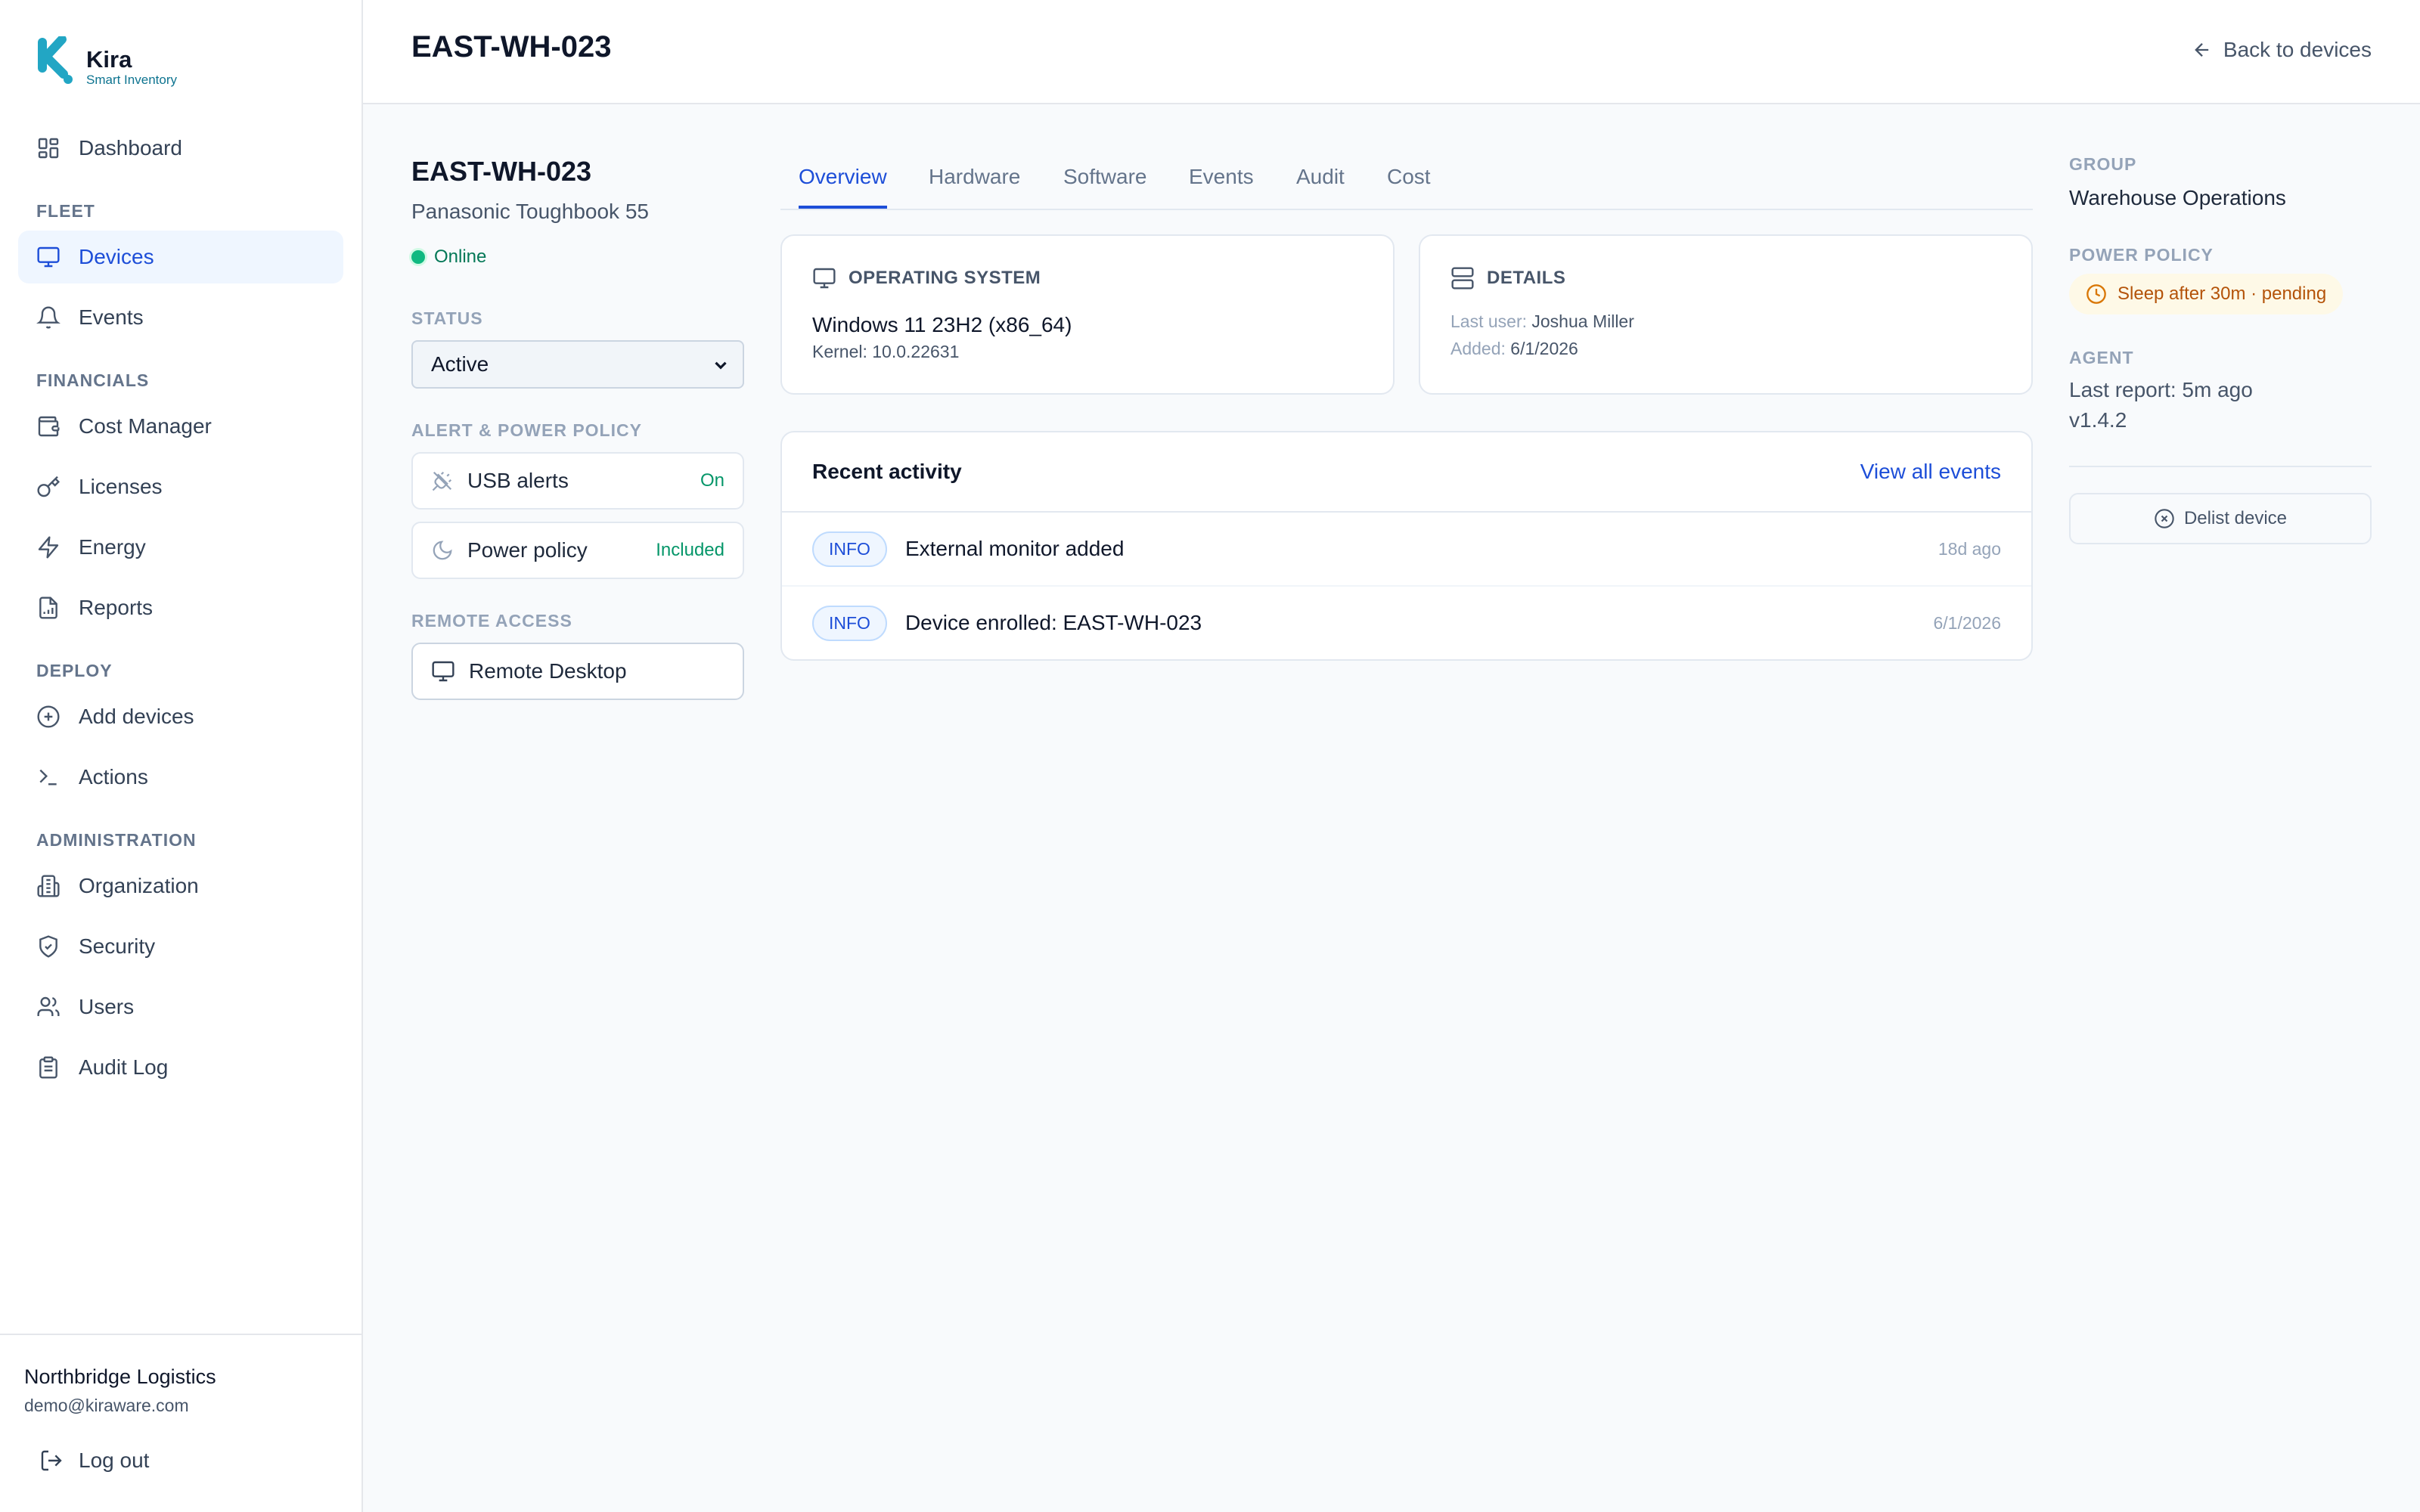  What do you see at coordinates (180, 547) in the screenshot?
I see `sidebar-item-energy: Energy` at bounding box center [180, 547].